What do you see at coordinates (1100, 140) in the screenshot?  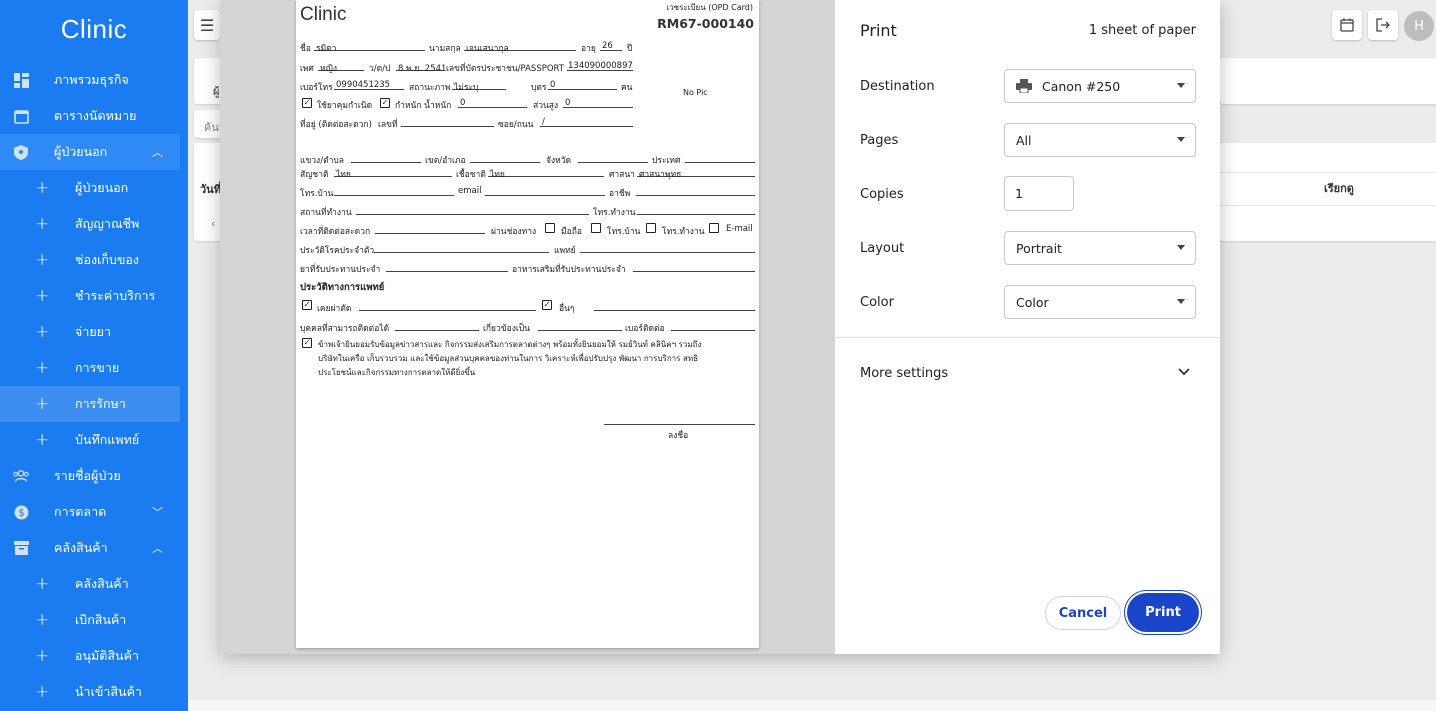 I see `pages-select: All` at bounding box center [1100, 140].